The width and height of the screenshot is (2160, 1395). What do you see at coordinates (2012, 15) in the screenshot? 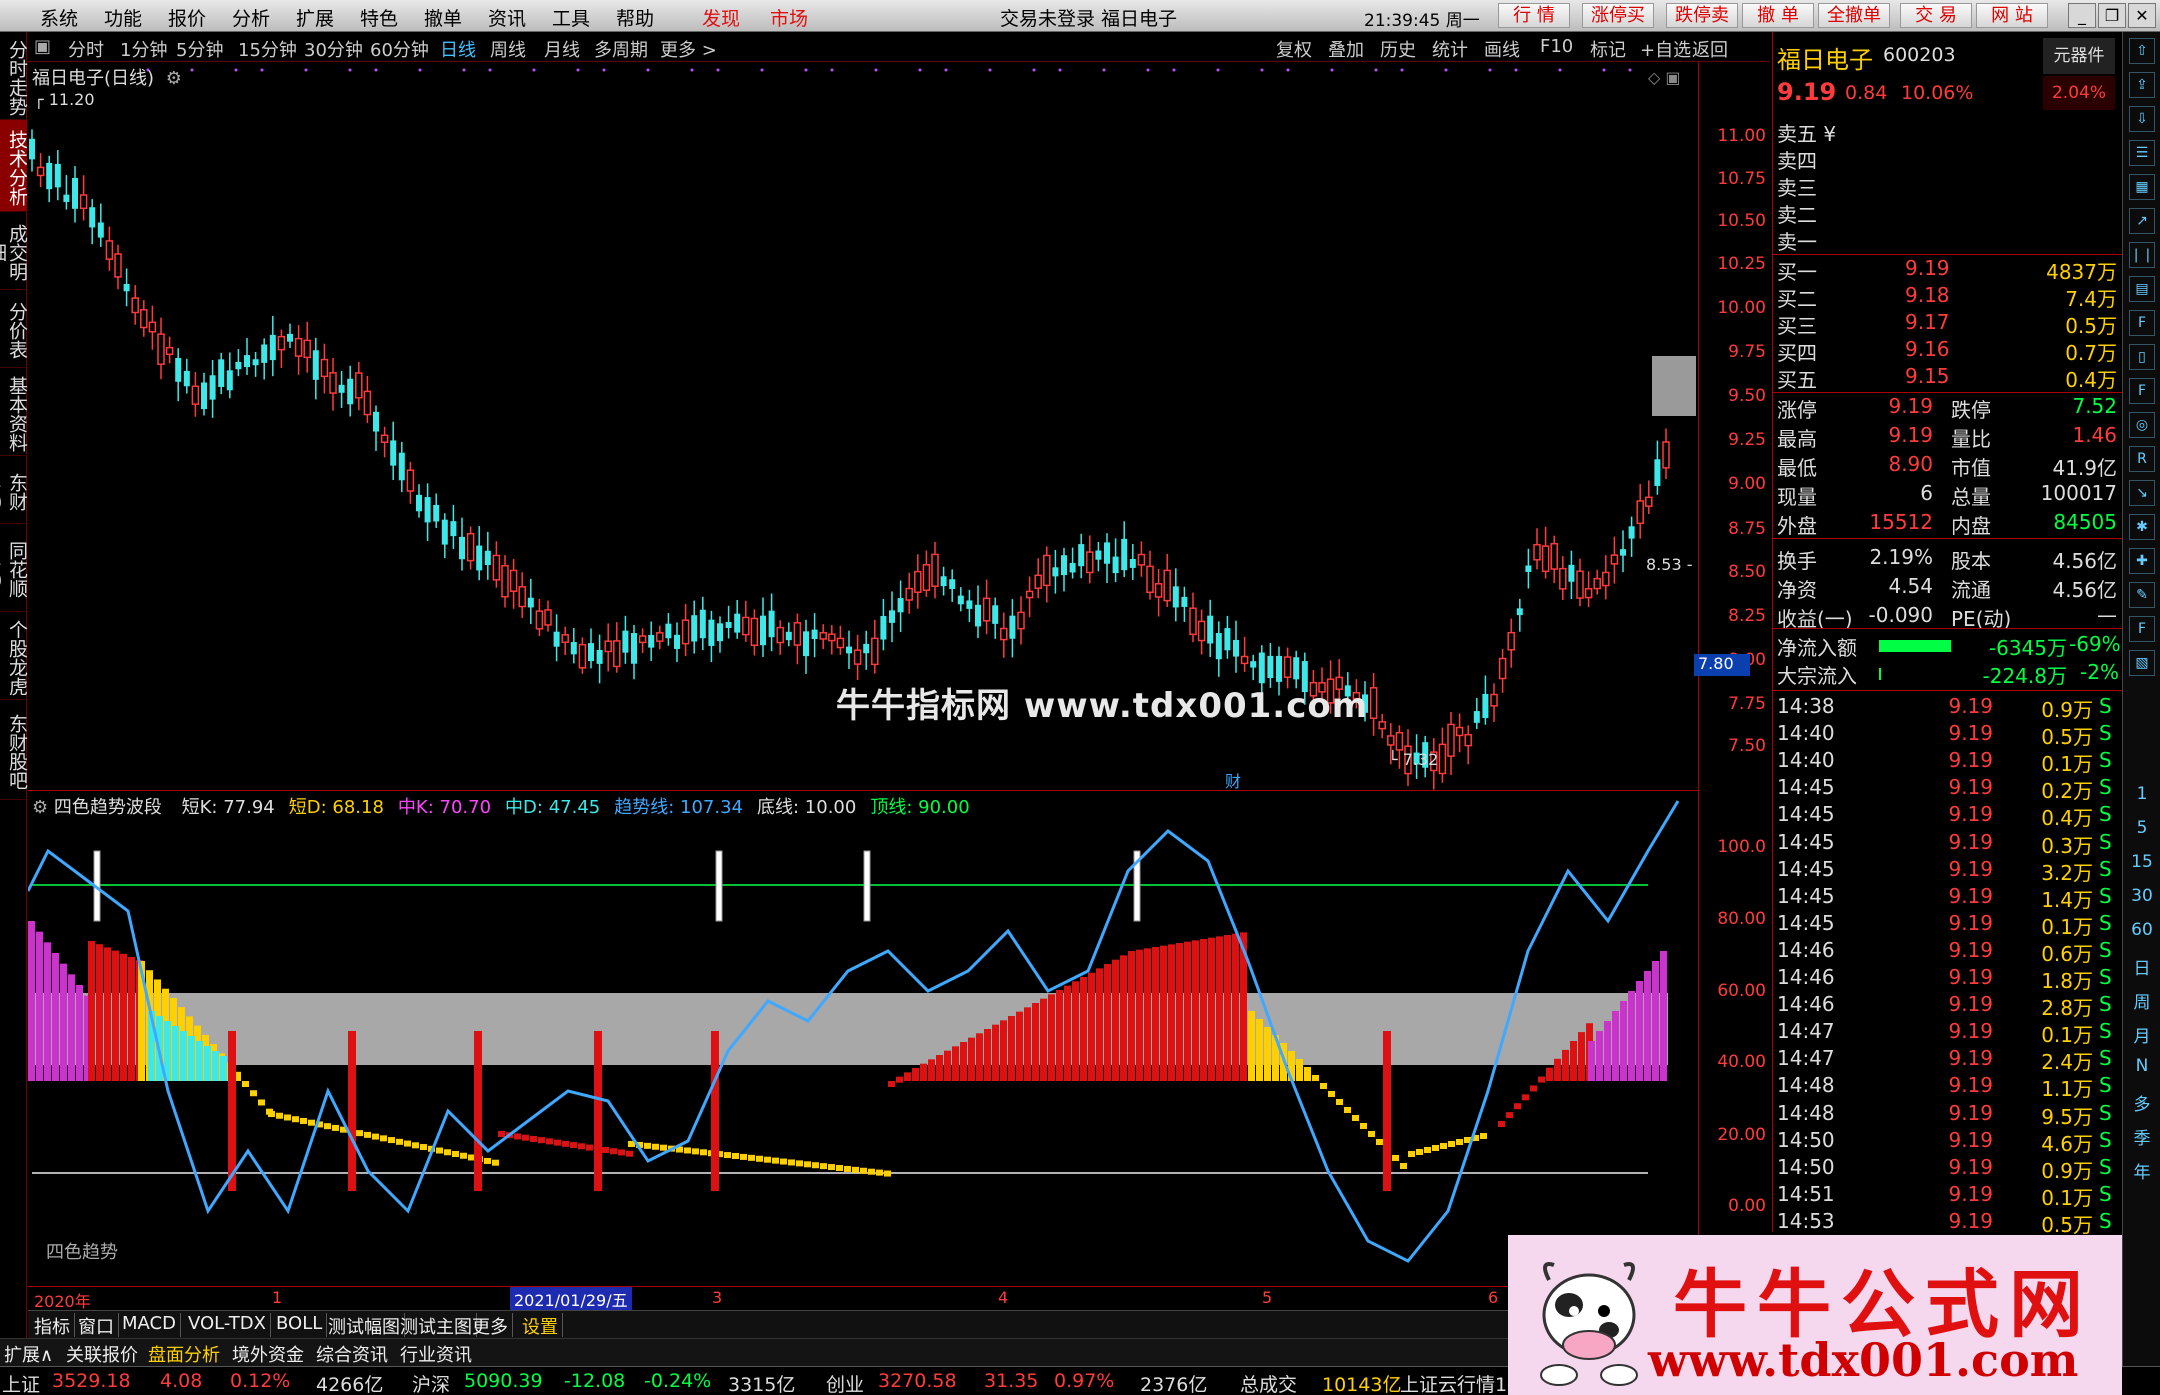
I see `quick-button: 网 站` at bounding box center [2012, 15].